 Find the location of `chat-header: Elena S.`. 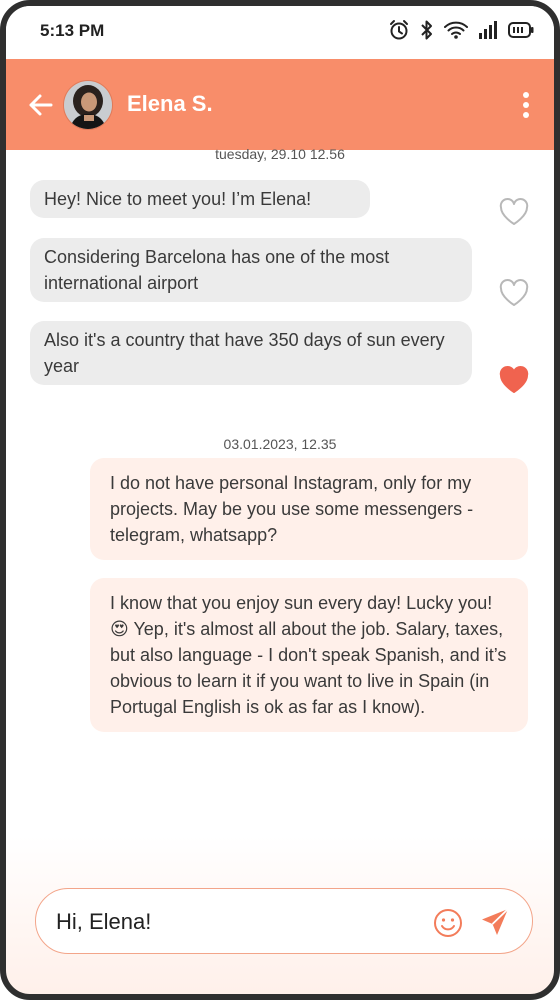

chat-header: Elena S. is located at coordinates (280, 104).